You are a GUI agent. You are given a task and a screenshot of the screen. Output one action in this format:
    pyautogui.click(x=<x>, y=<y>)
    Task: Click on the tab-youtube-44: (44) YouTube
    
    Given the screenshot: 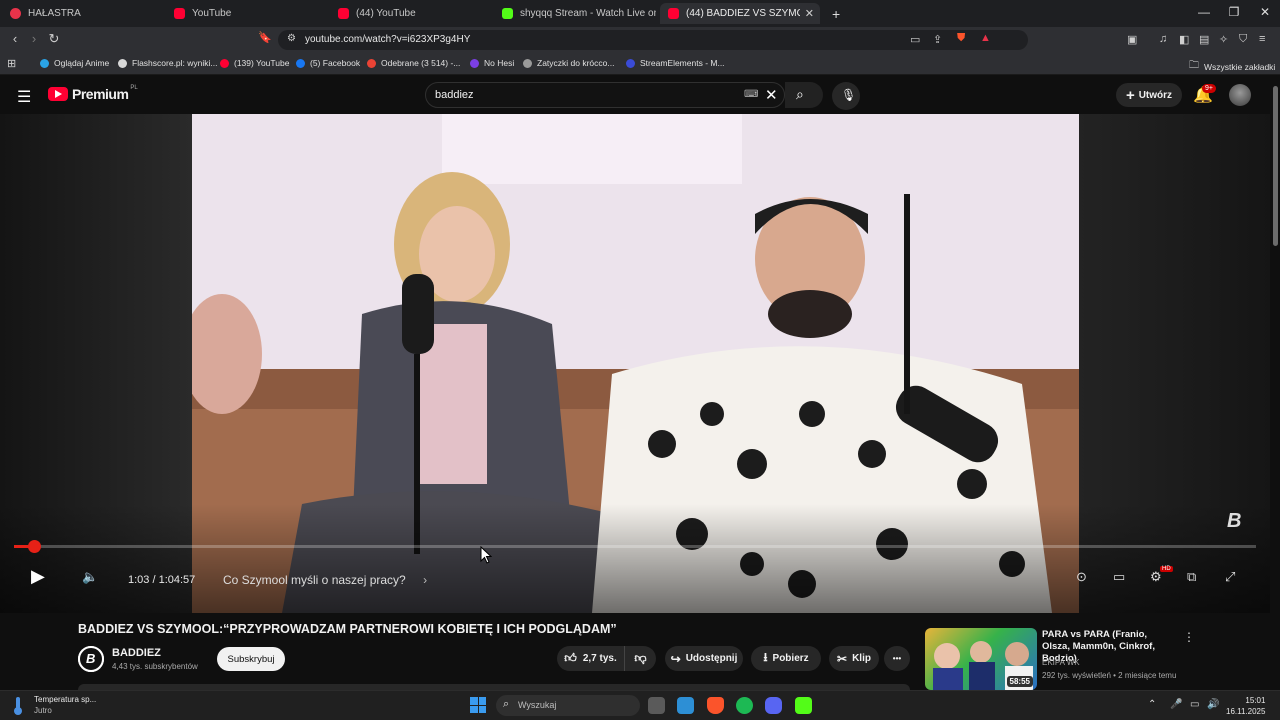 What is the action you would take?
    pyautogui.click(x=410, y=13)
    